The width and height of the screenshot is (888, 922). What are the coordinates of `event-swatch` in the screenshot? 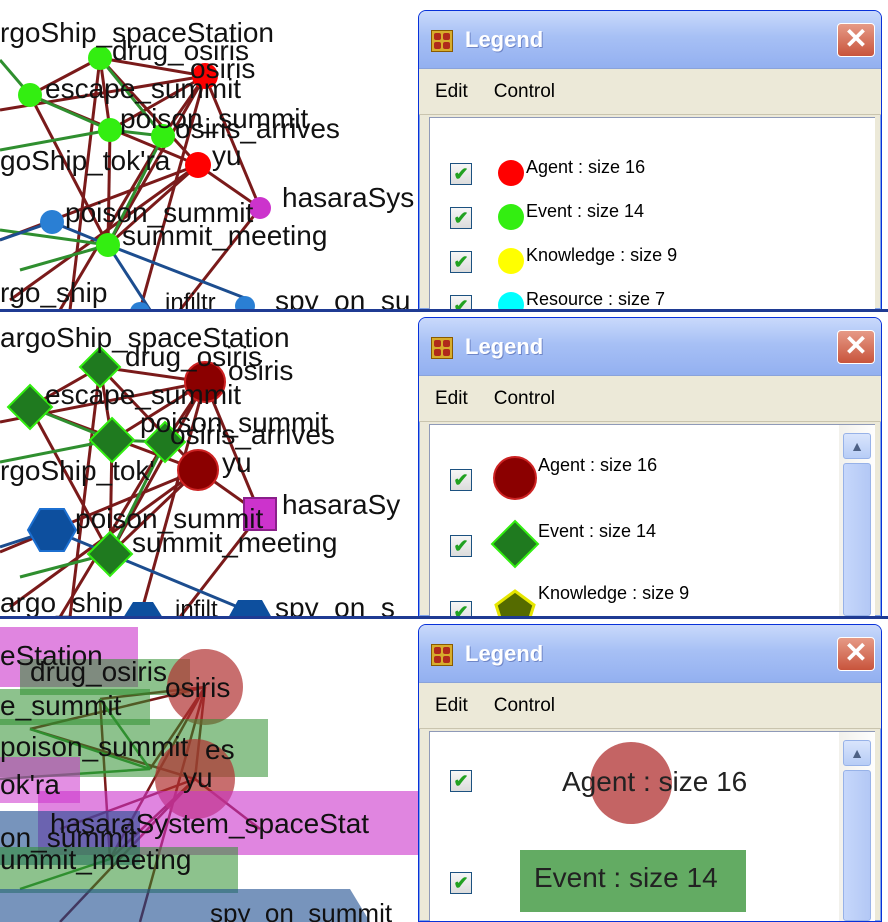 It's located at (511, 217).